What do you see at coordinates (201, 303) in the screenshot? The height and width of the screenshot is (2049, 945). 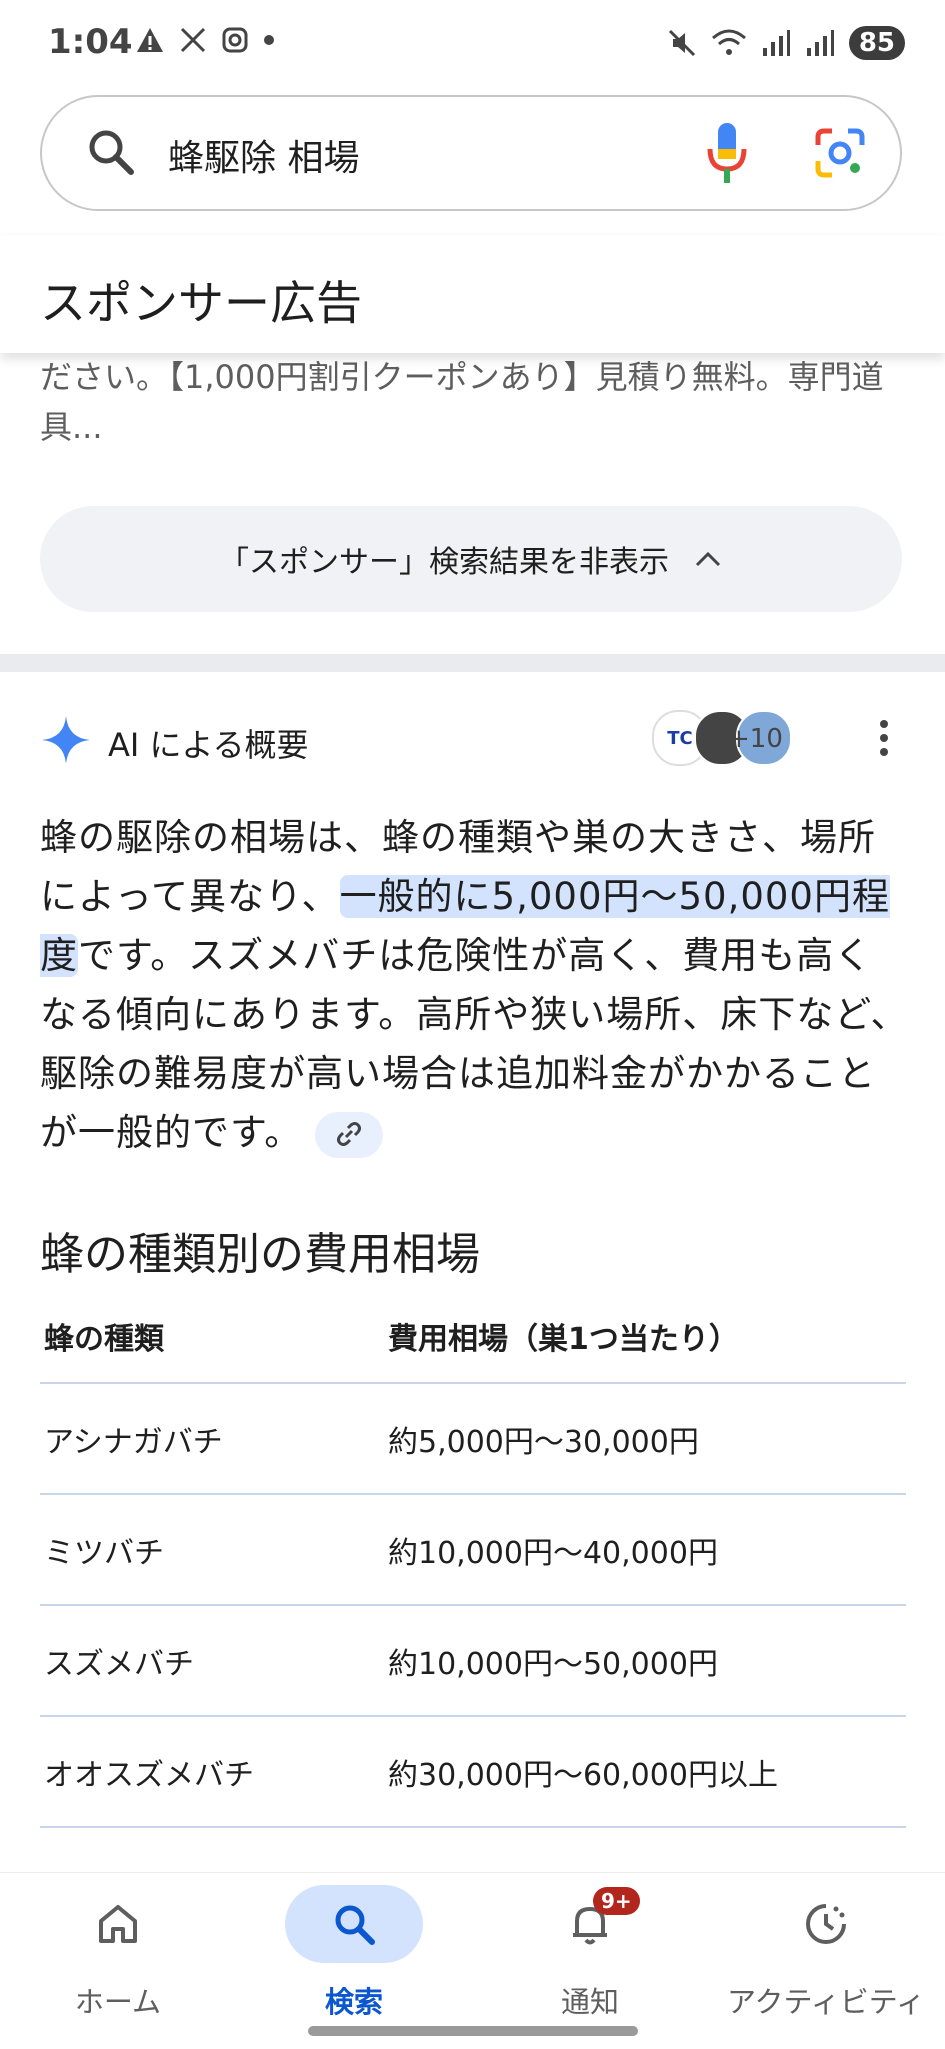 I see `sponsored-title: スポンサー広告` at bounding box center [201, 303].